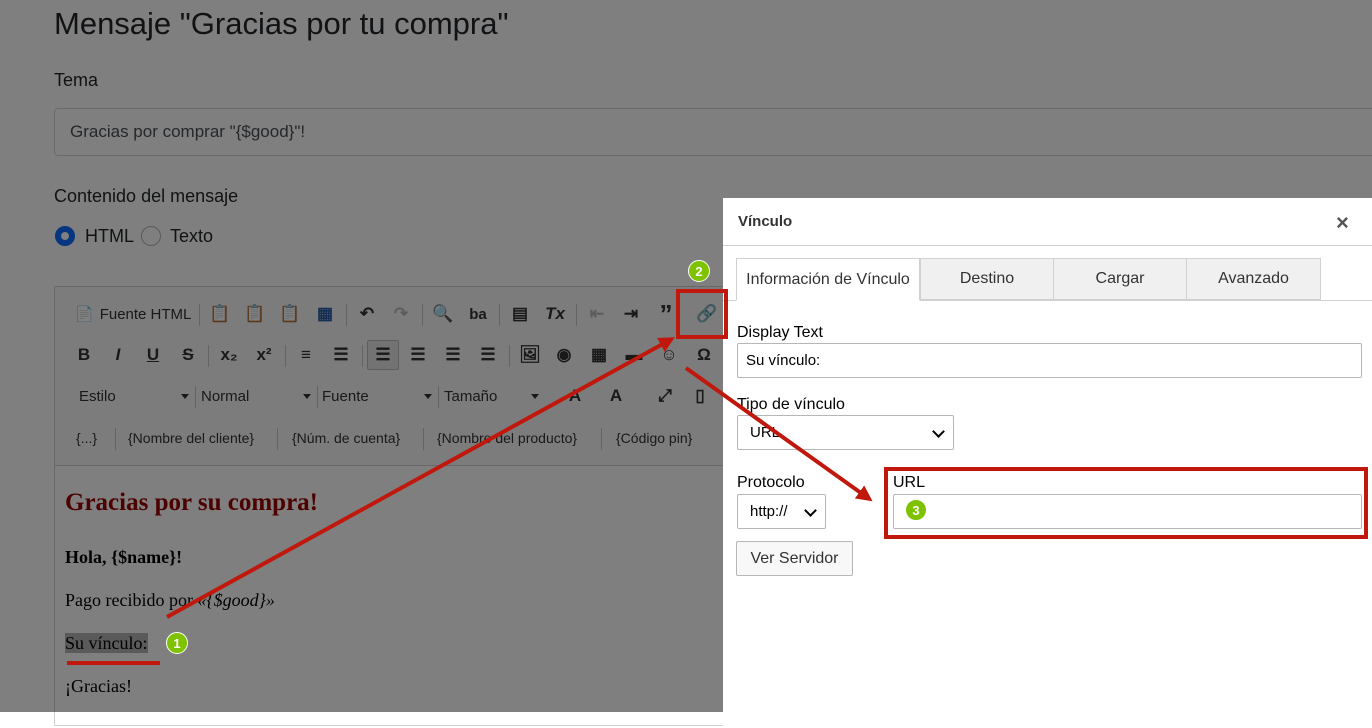  What do you see at coordinates (699, 271) in the screenshot?
I see `step-badge-2: 2` at bounding box center [699, 271].